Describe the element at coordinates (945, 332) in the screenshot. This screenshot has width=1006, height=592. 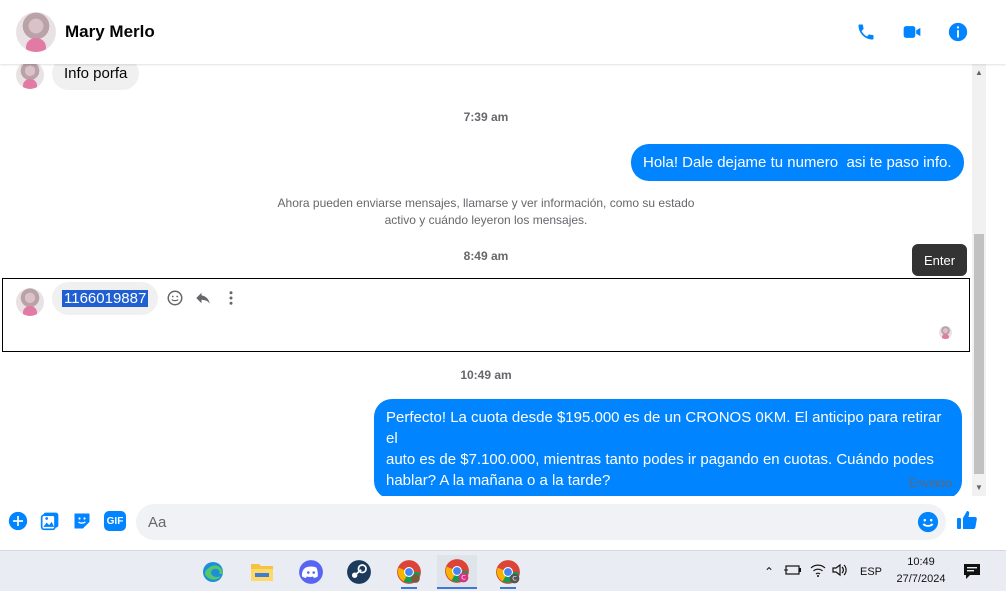
I see `seen-avatar` at that location.